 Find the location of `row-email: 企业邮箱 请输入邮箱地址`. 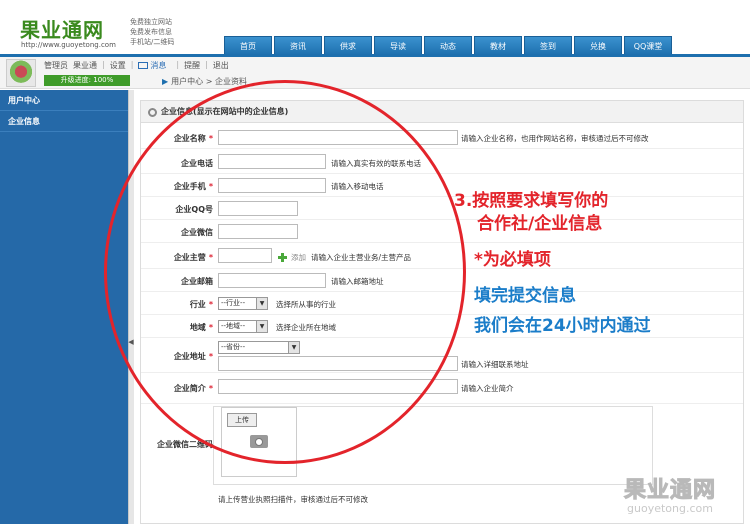

row-email: 企业邮箱 请输入邮箱地址 is located at coordinates (442, 281).